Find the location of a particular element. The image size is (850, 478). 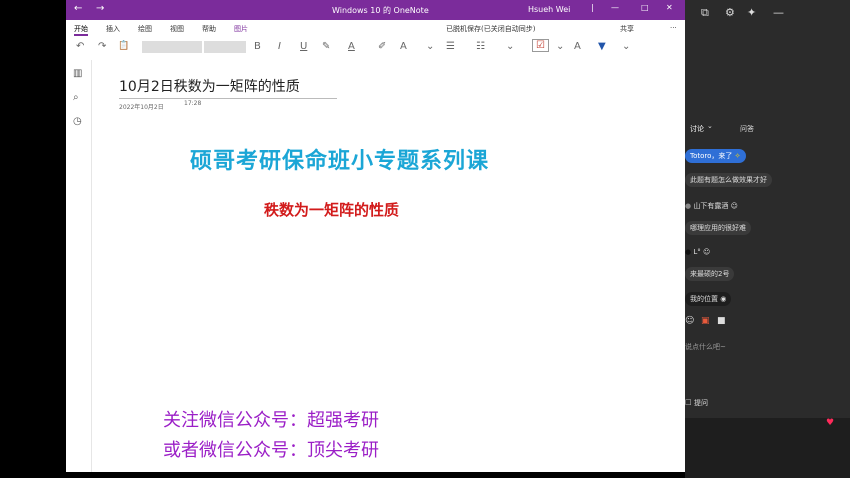

page-time: 17:28 is located at coordinates (193, 103).